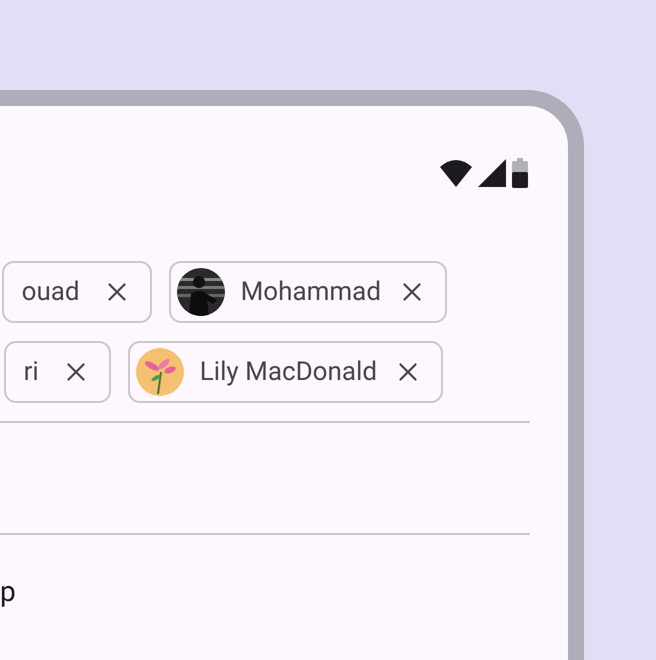 This screenshot has width=656, height=660. I want to click on body-text: p, so click(8, 591).